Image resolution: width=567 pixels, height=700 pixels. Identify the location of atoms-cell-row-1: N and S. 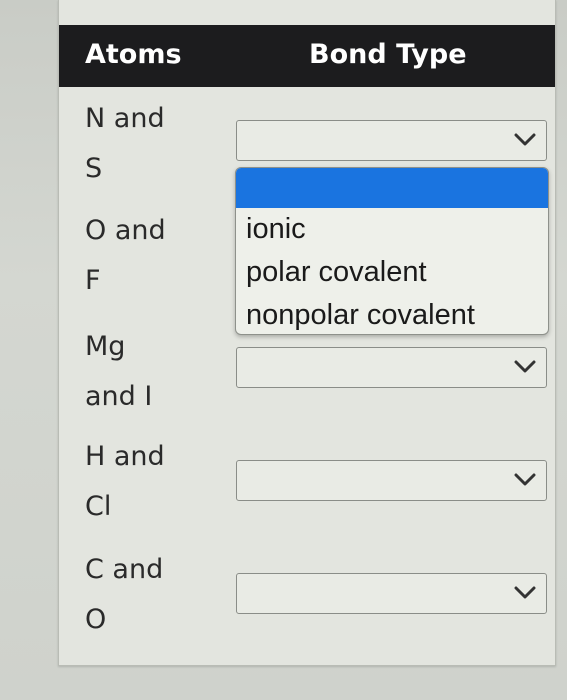
(140, 144).